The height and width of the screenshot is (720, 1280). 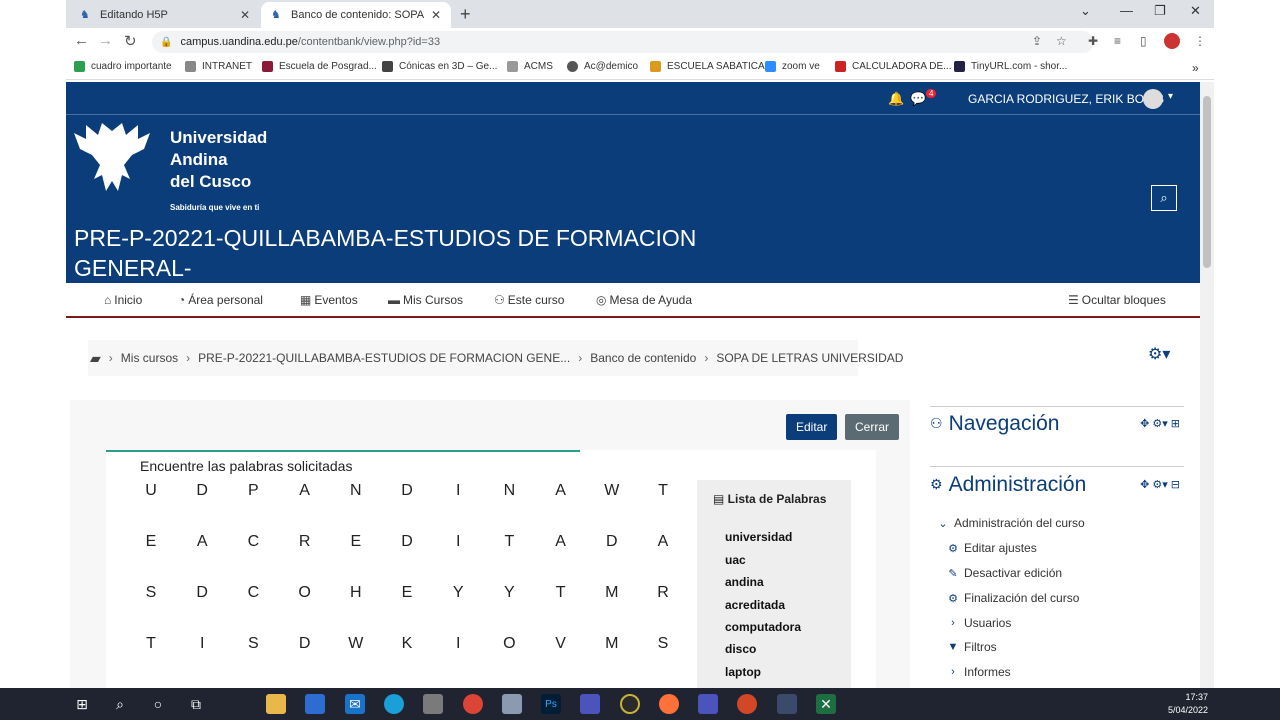 What do you see at coordinates (1195, 68) in the screenshot?
I see `bookmarks-overflow-icon: »` at bounding box center [1195, 68].